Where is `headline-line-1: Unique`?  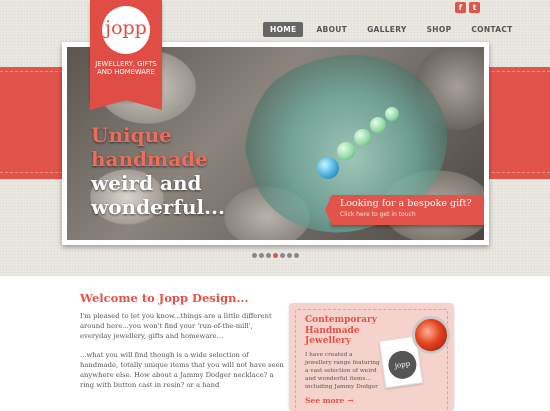 headline-line-1: Unique is located at coordinates (131, 135).